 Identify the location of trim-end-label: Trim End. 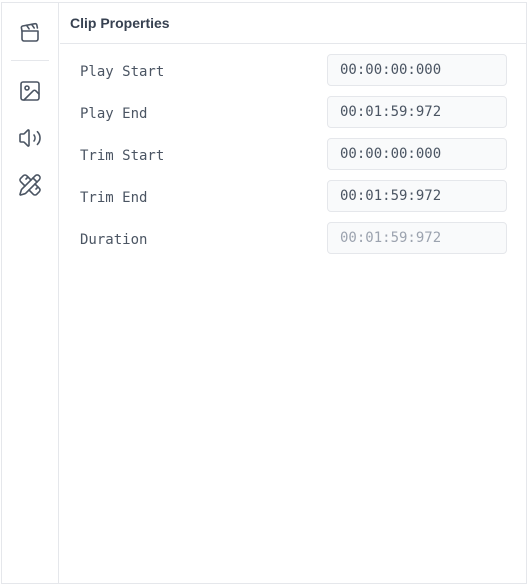
(114, 198).